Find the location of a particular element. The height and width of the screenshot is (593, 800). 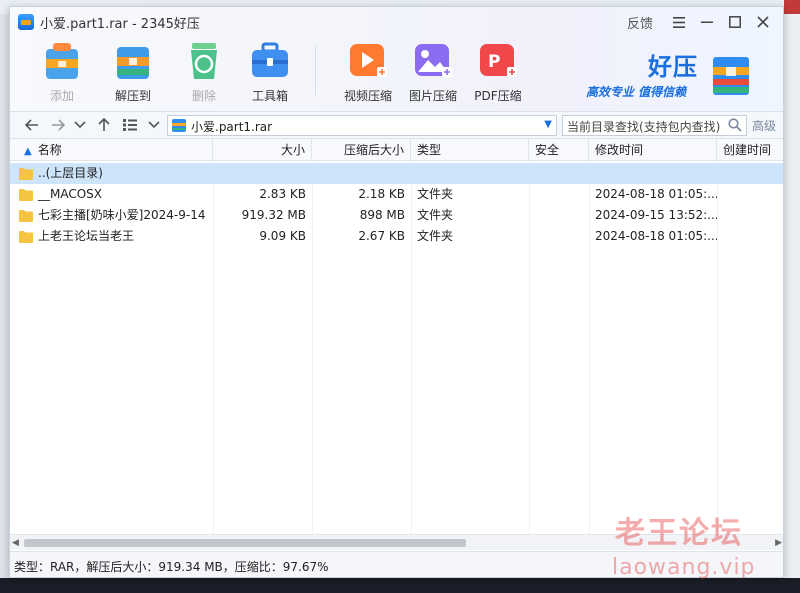

svg-text: P is located at coordinates (494, 62).